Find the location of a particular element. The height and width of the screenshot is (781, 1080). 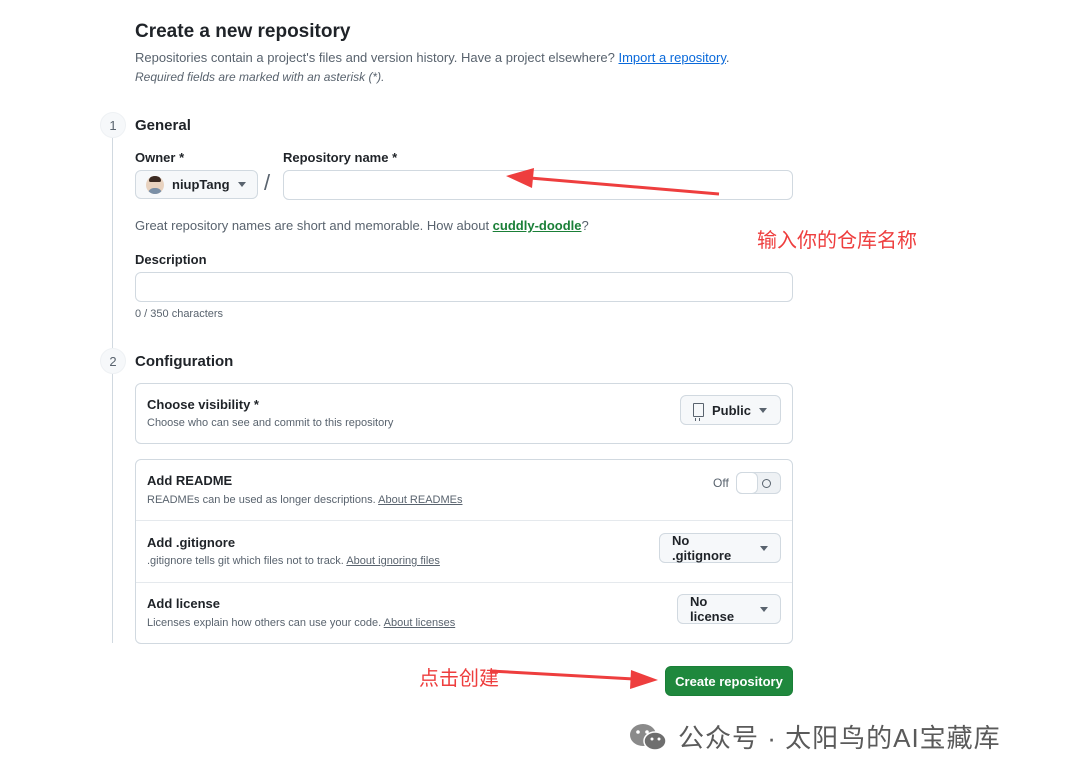

arrow-to-repo-name is located at coordinates (613, 182).